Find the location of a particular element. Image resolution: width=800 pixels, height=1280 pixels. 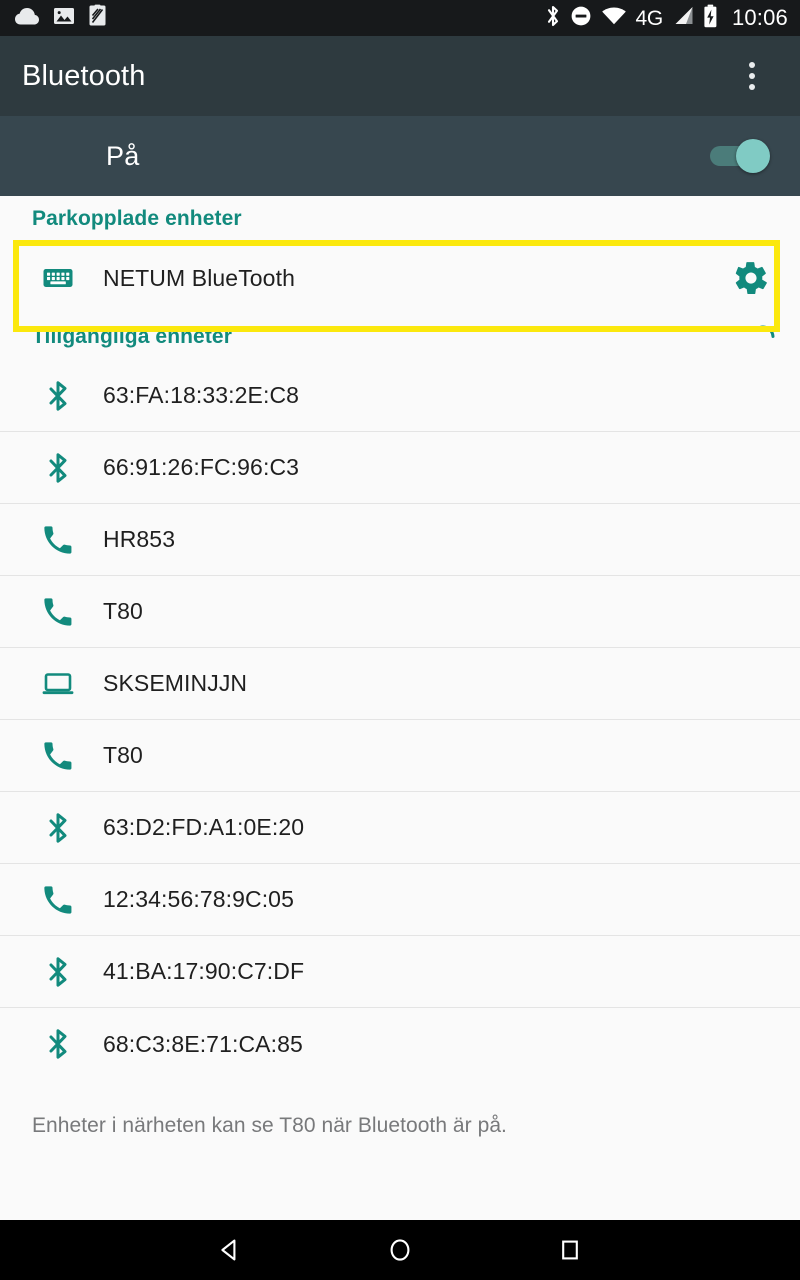

scanning-spinner-icon is located at coordinates (763, 337).